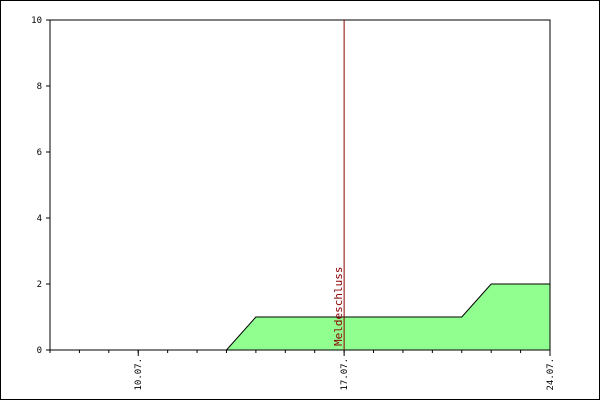 The height and width of the screenshot is (400, 600). What do you see at coordinates (551, 374) in the screenshot?
I see `x-tick-label: 24.07.` at bounding box center [551, 374].